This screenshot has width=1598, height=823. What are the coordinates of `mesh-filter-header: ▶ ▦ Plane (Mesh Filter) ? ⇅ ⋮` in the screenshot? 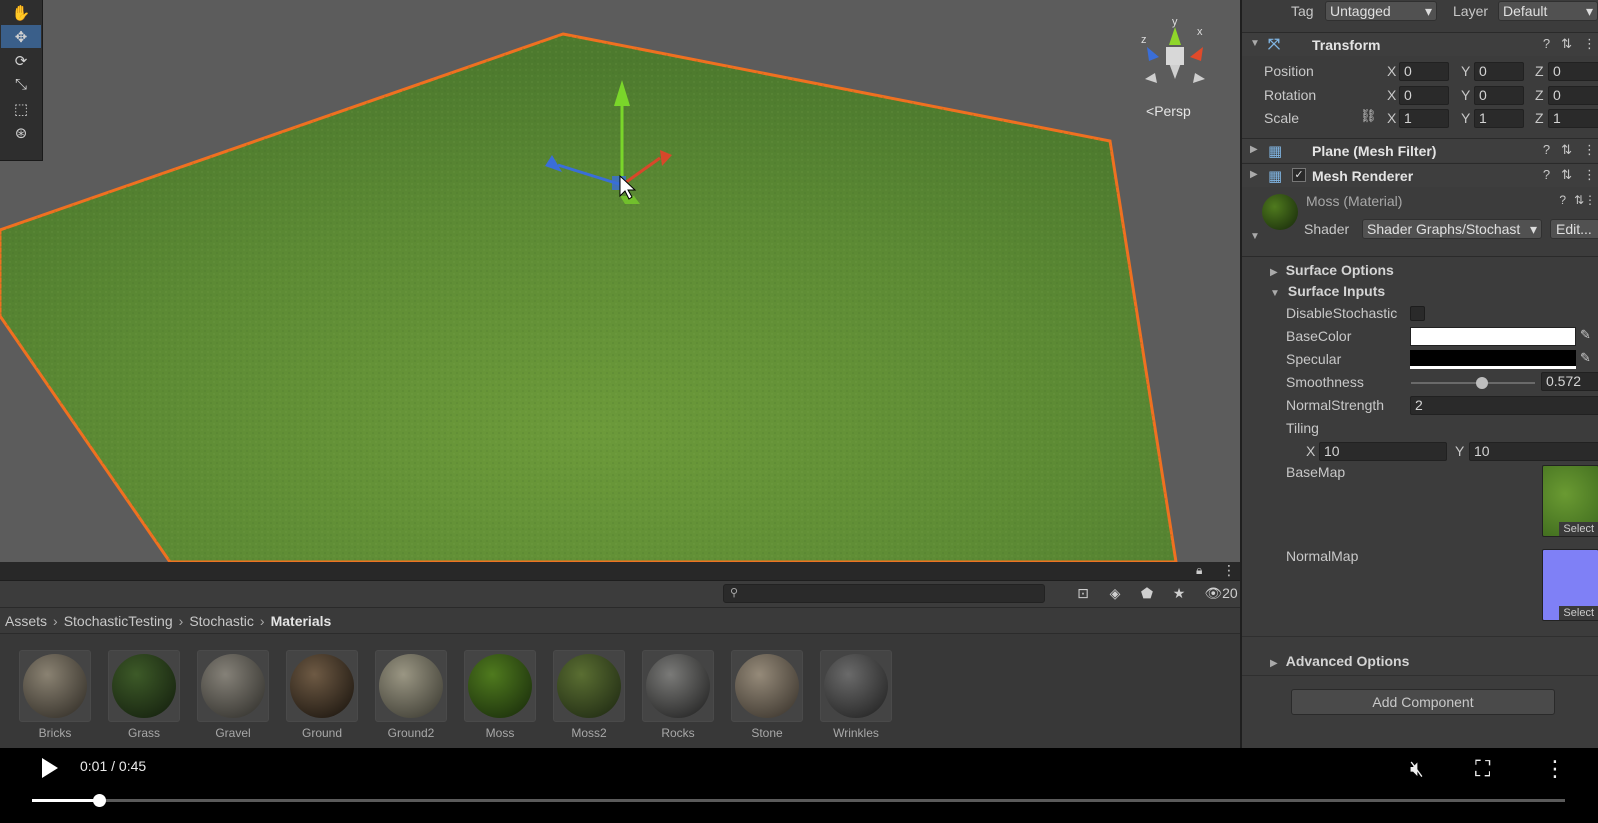 It's located at (1420, 150).